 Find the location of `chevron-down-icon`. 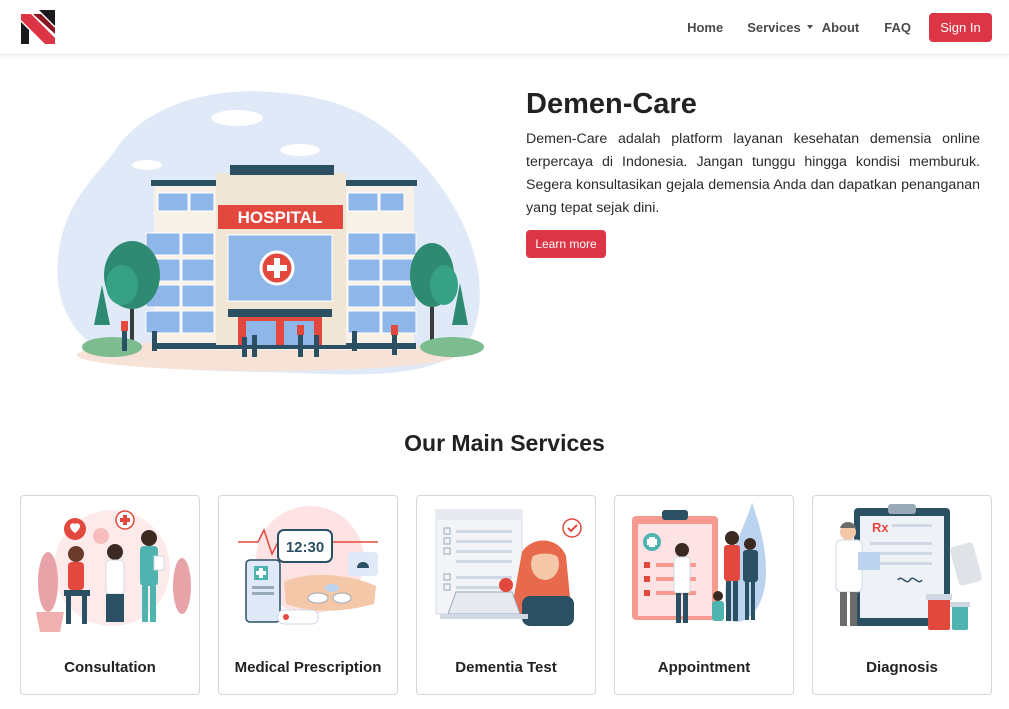

chevron-down-icon is located at coordinates (809, 26).